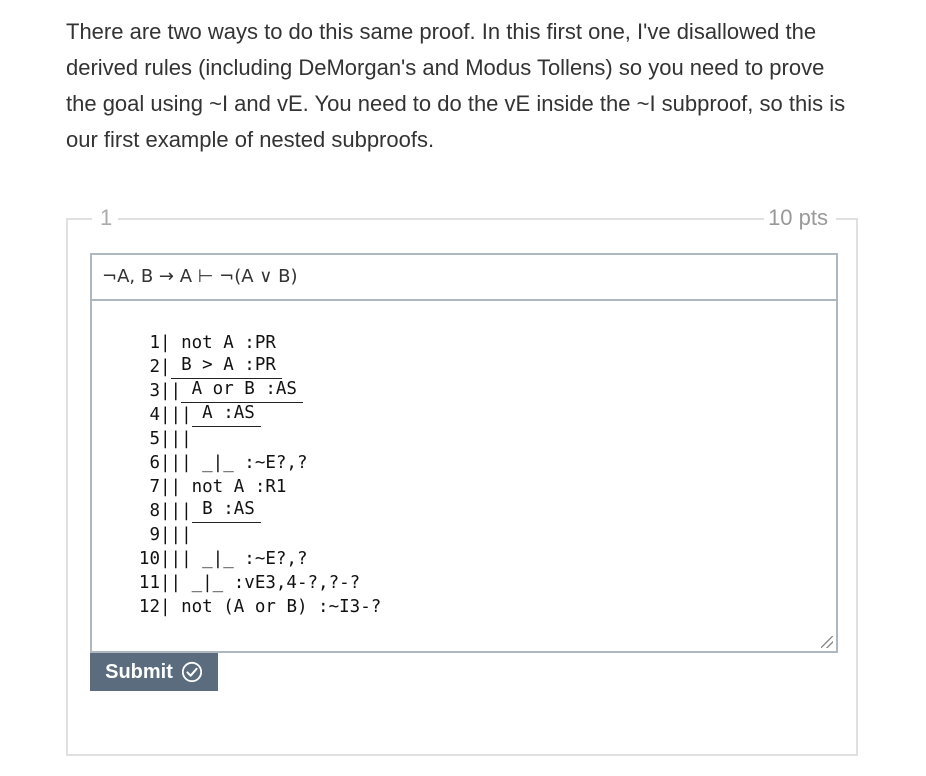 The width and height of the screenshot is (926, 776). I want to click on submit-label: Submit, so click(139, 671).